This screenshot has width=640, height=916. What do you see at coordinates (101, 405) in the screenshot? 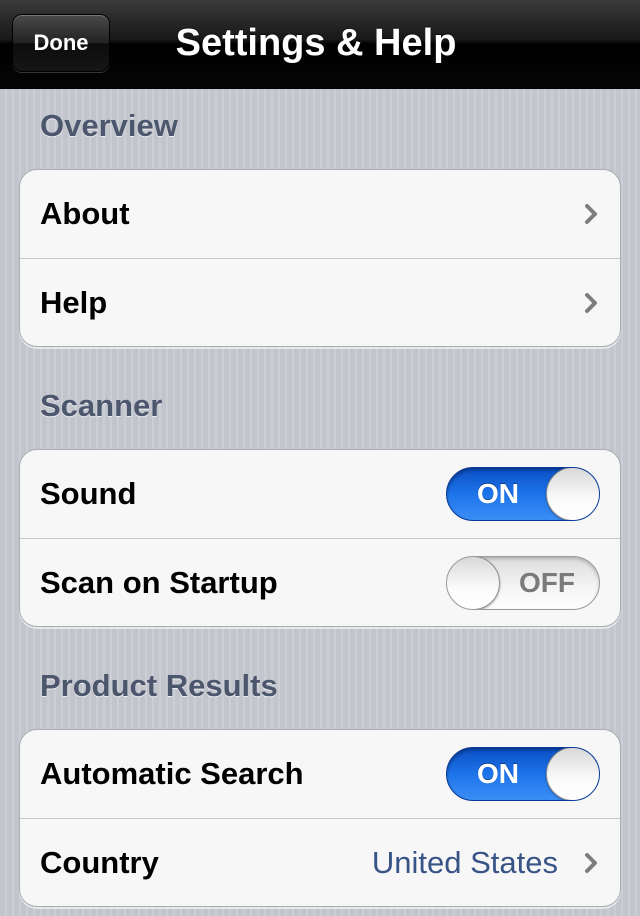
I see `section-header-scanner: Scanner` at bounding box center [101, 405].